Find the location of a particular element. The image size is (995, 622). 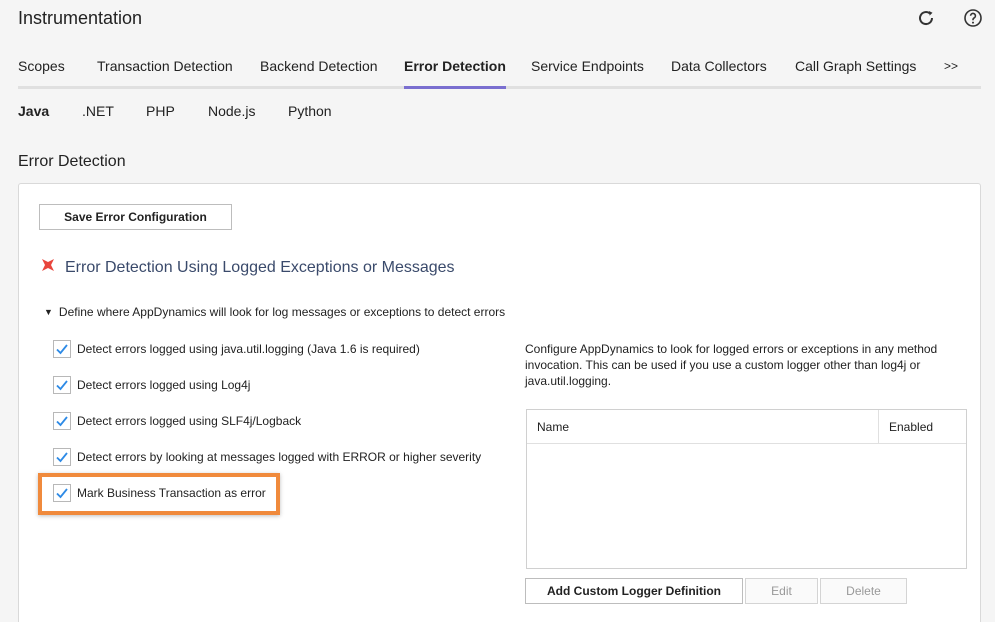

subtab-dotnet: .NET is located at coordinates (98, 111).